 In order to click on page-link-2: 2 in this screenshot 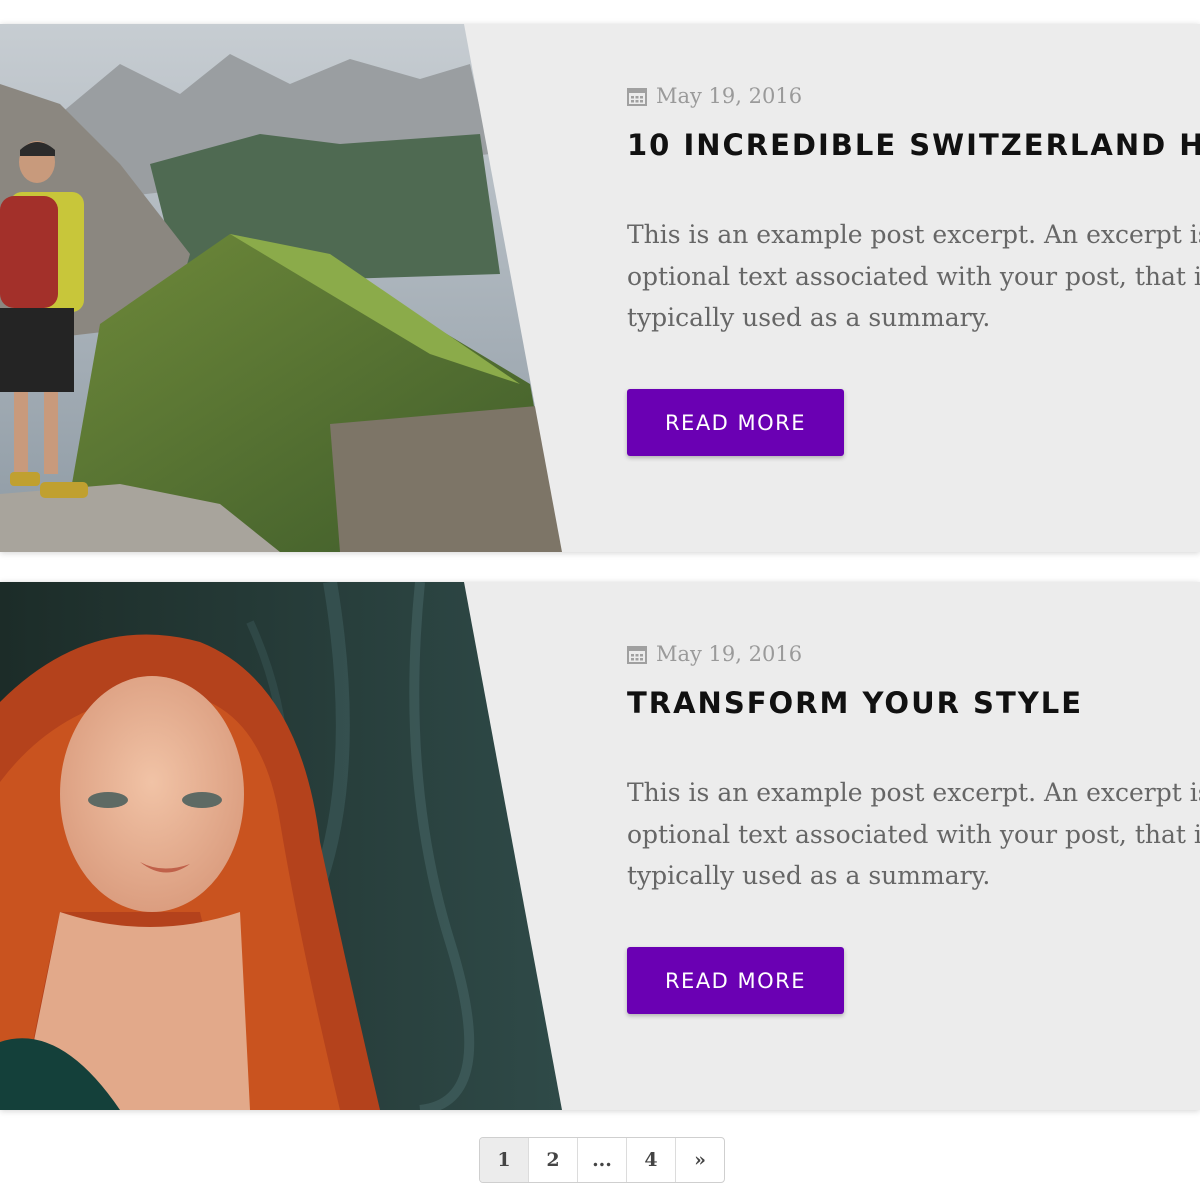, I will do `click(553, 1160)`.